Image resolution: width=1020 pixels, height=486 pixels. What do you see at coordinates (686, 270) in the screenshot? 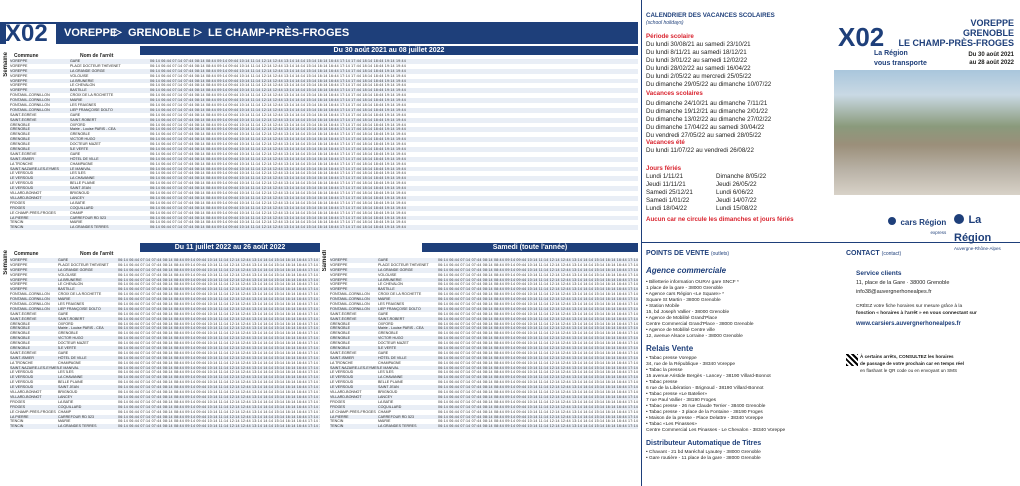
I see `agency-logo: Agence commerciale` at bounding box center [686, 270].